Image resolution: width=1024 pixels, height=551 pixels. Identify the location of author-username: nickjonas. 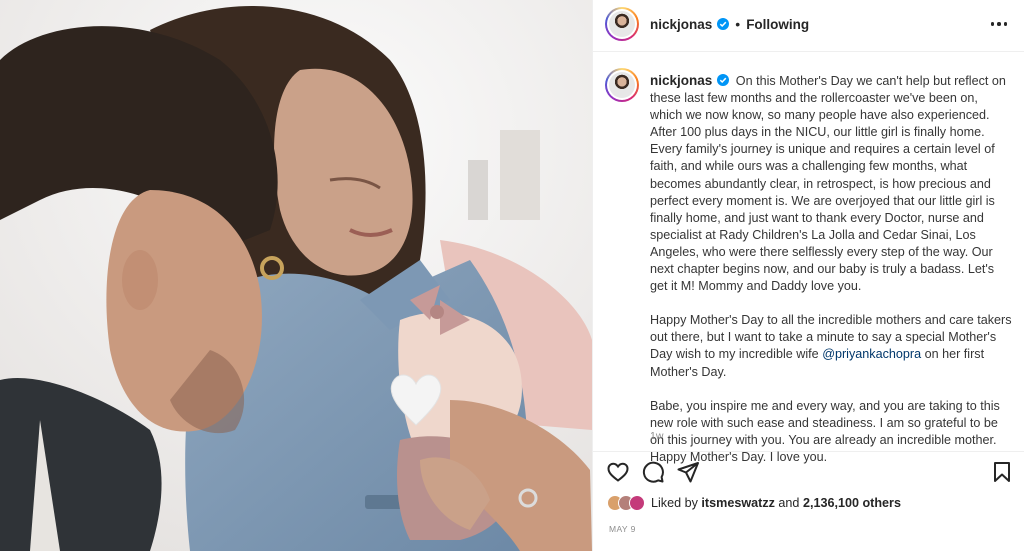
(681, 24).